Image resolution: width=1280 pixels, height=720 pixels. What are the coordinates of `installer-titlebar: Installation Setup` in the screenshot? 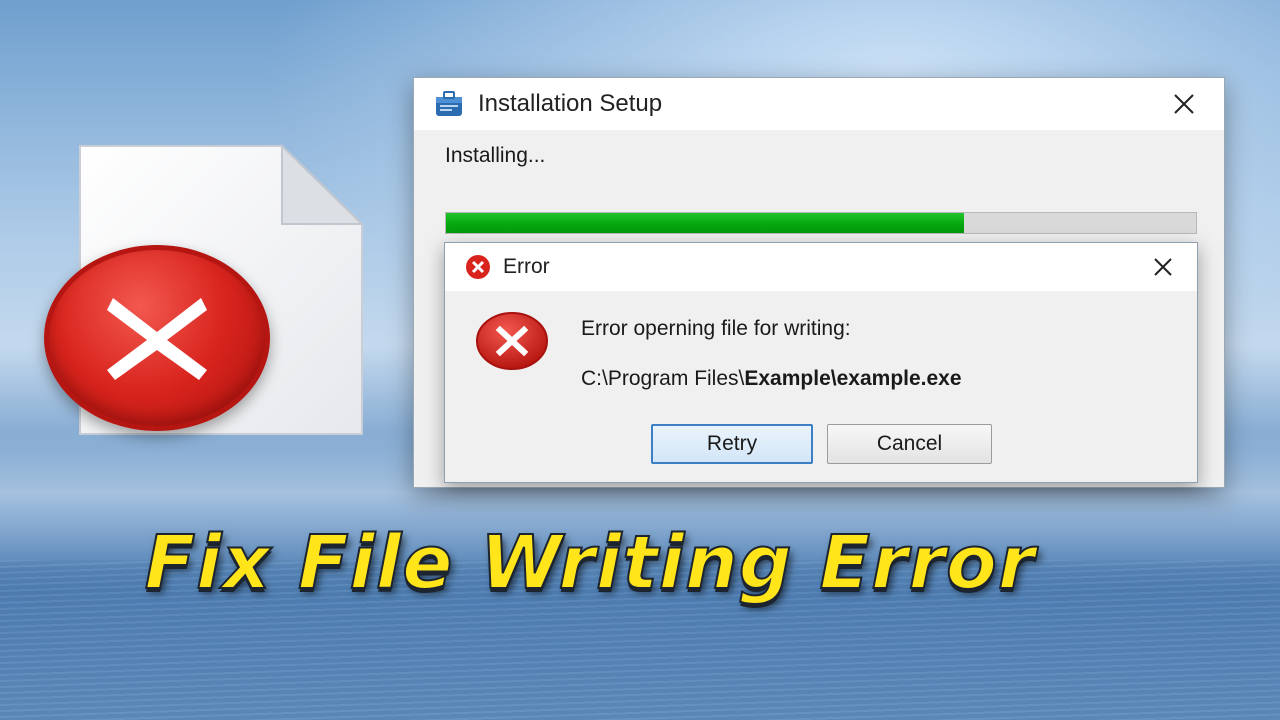 It's located at (819, 104).